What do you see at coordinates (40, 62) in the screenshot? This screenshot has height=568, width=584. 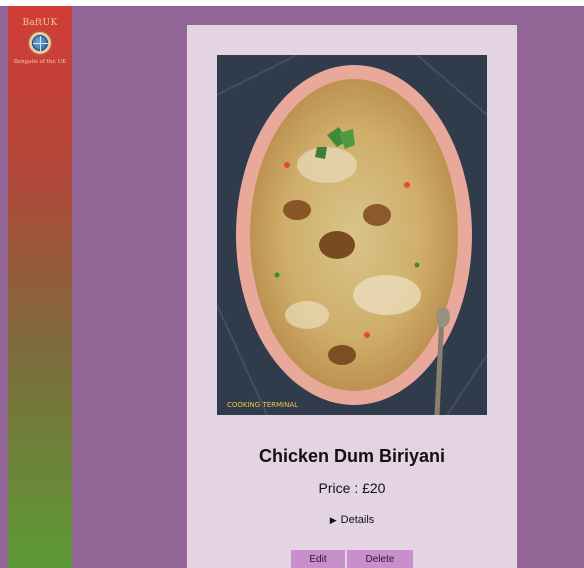 I see `logo-tagline: Bengalis of the UK` at bounding box center [40, 62].